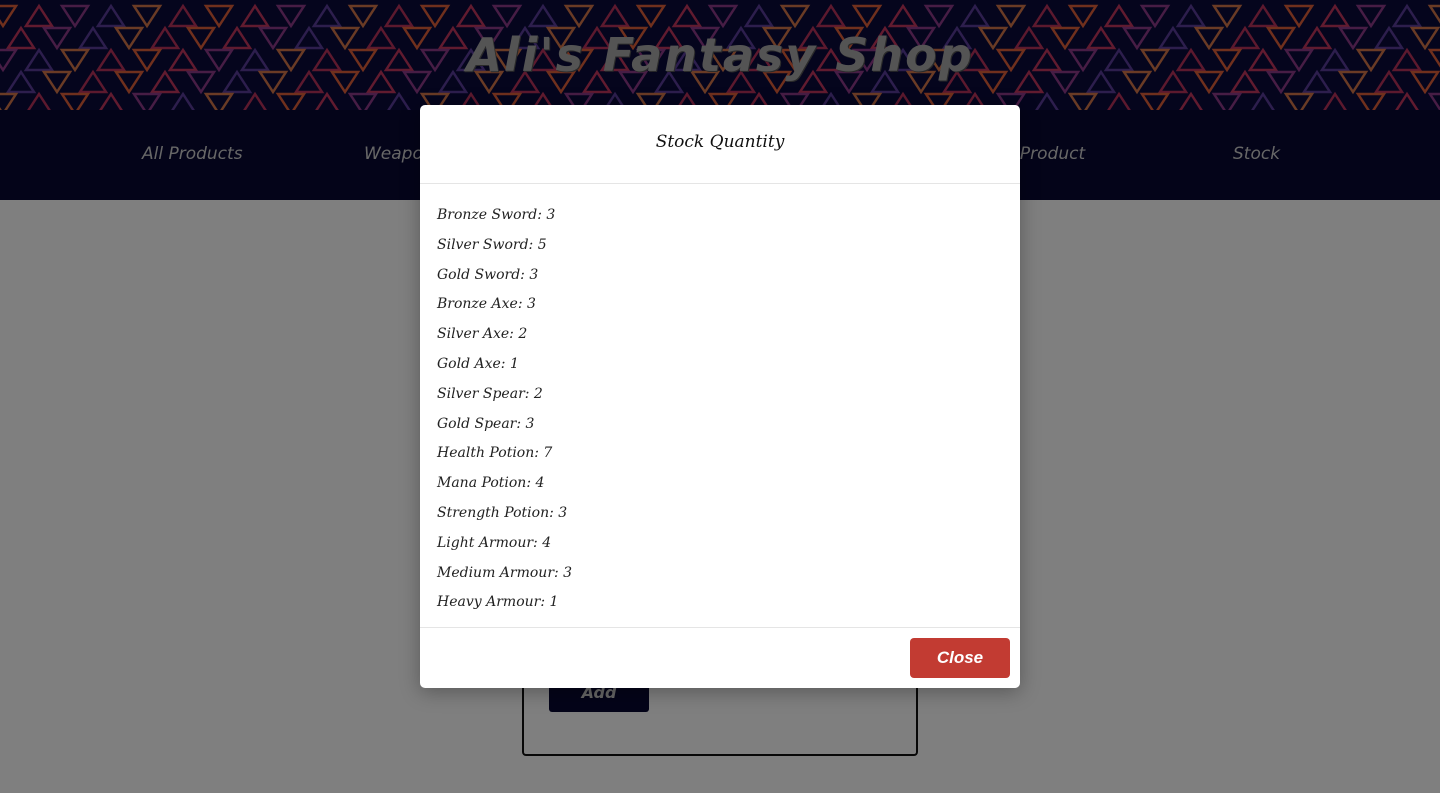 Image resolution: width=1440 pixels, height=793 pixels. I want to click on stock-item: Heavy Armour: 1, so click(498, 602).